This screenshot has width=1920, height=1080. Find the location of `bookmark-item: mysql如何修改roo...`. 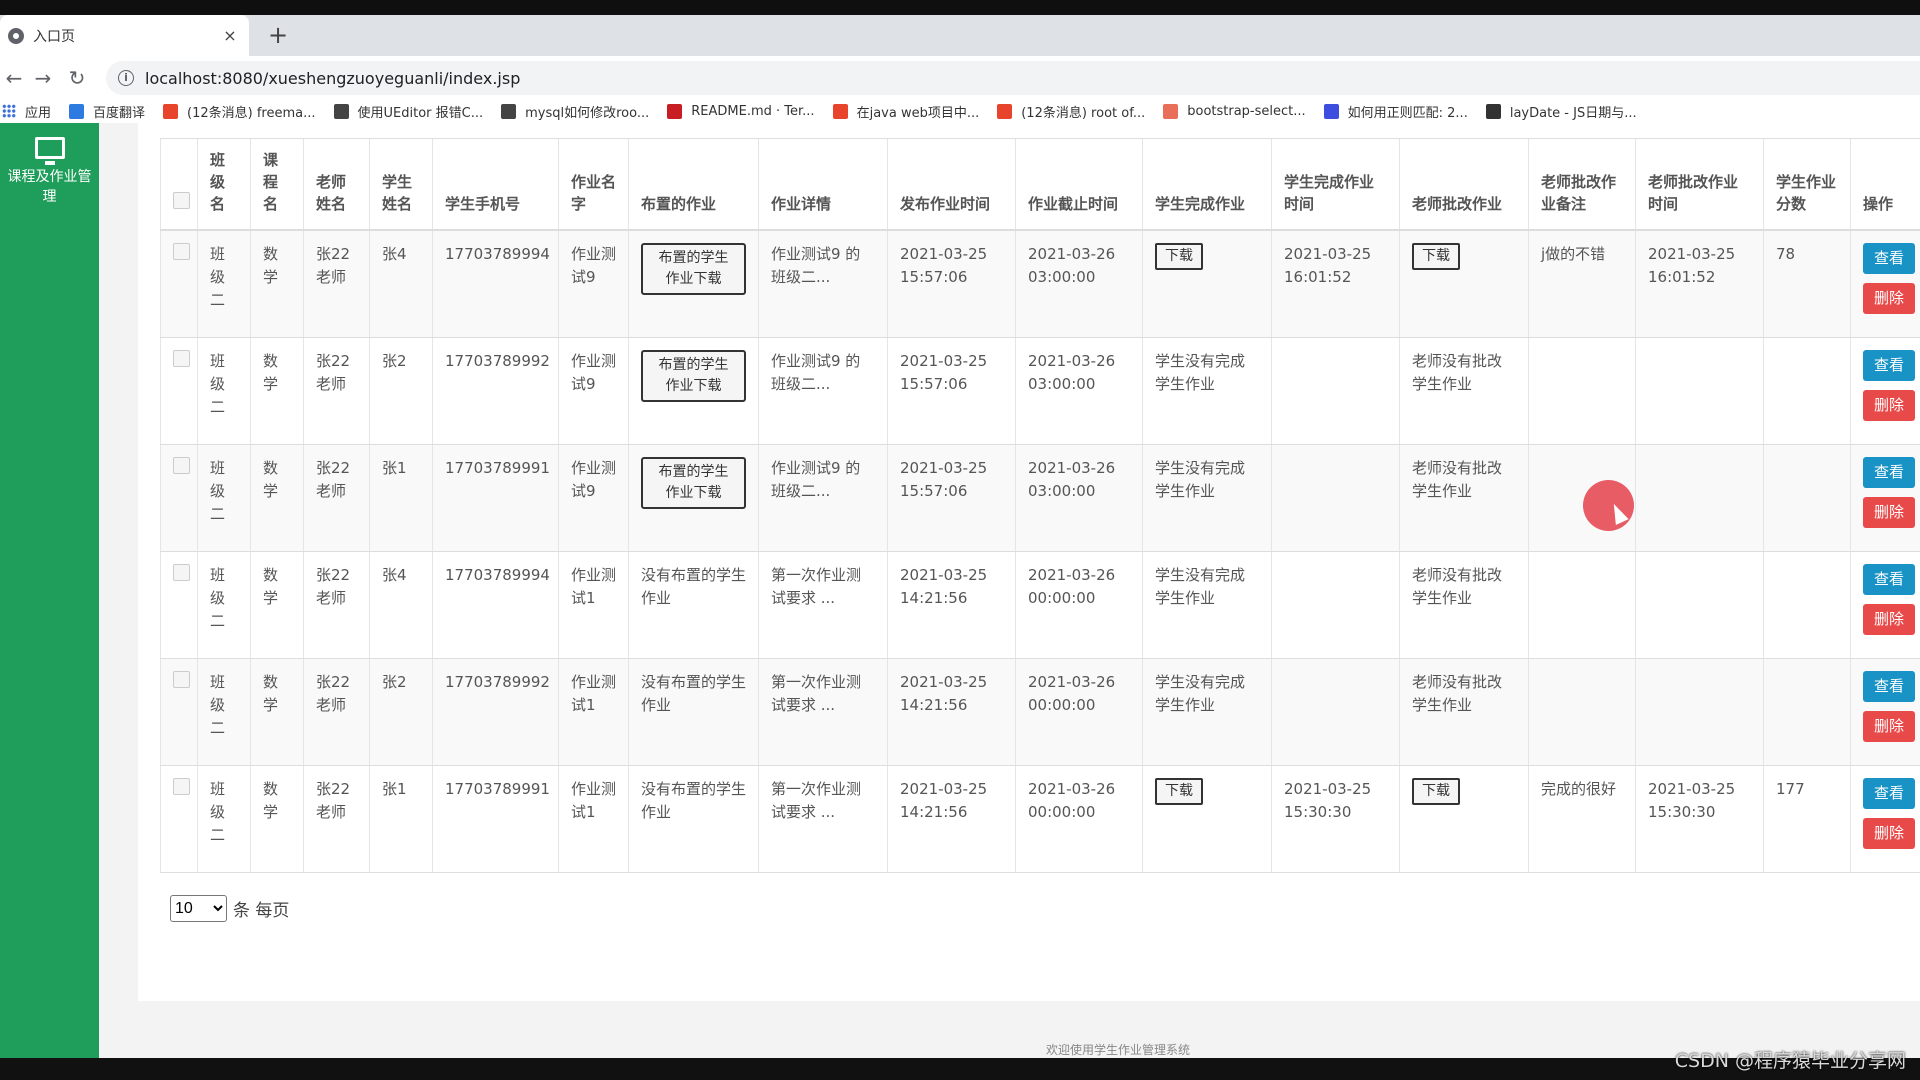

bookmark-item: mysql如何修改roo... is located at coordinates (575, 111).